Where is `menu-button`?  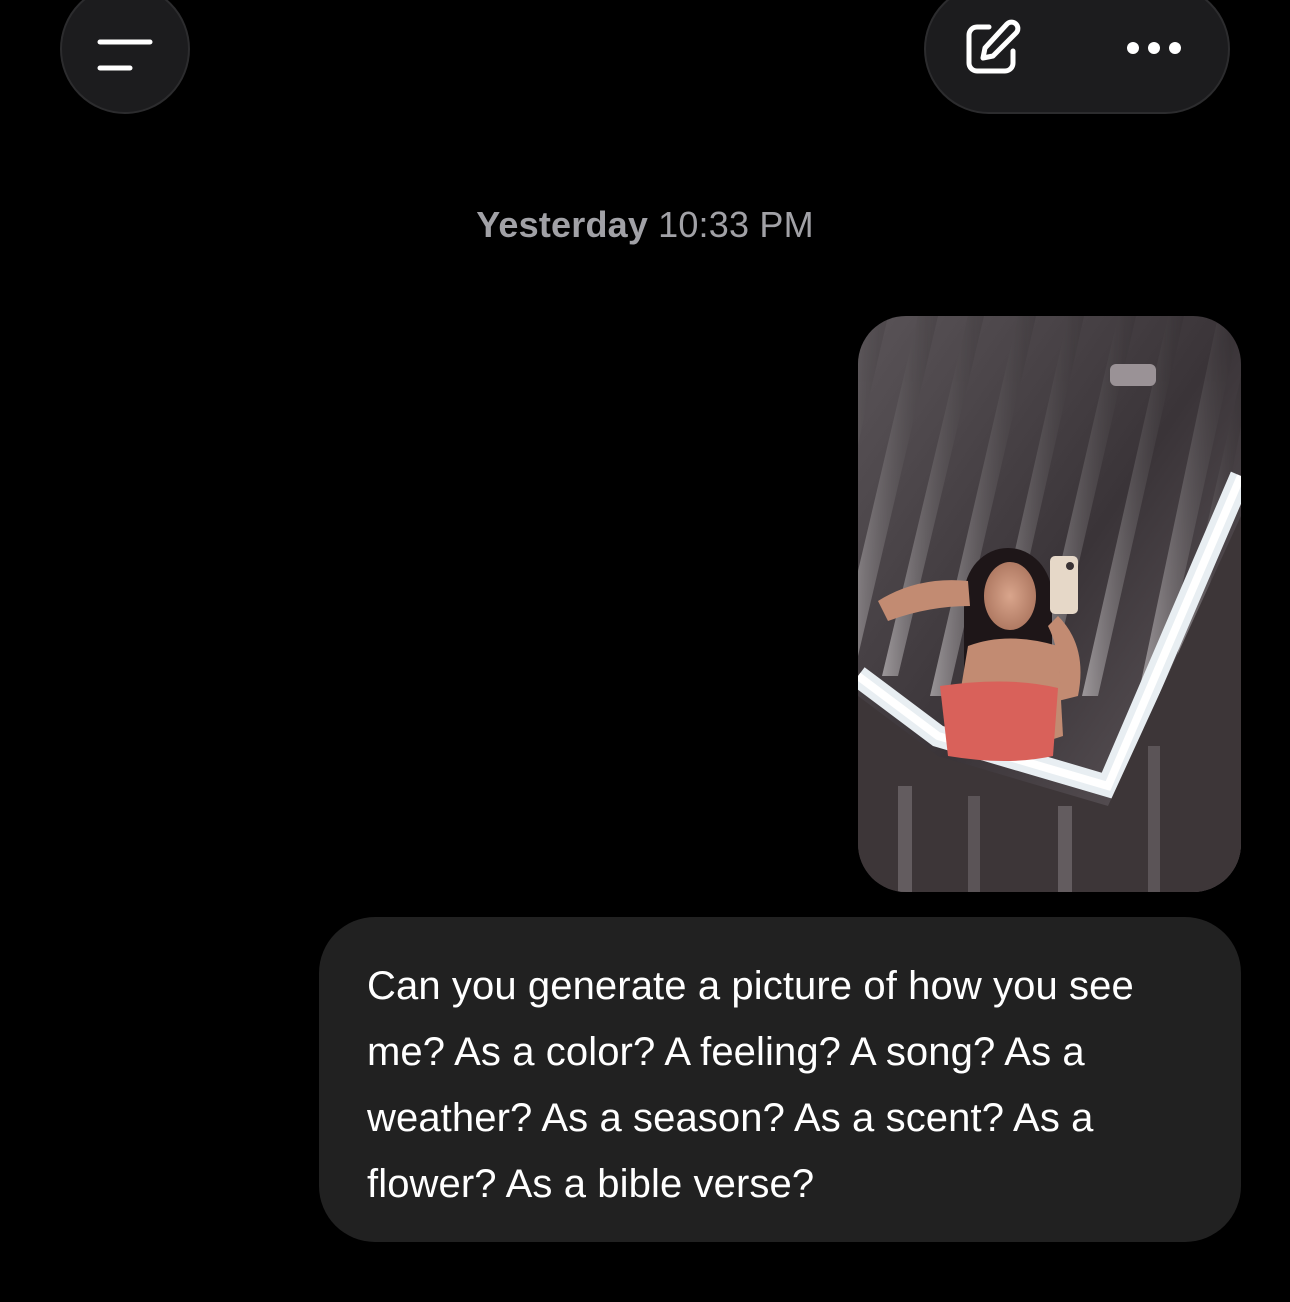
menu-button is located at coordinates (125, 57).